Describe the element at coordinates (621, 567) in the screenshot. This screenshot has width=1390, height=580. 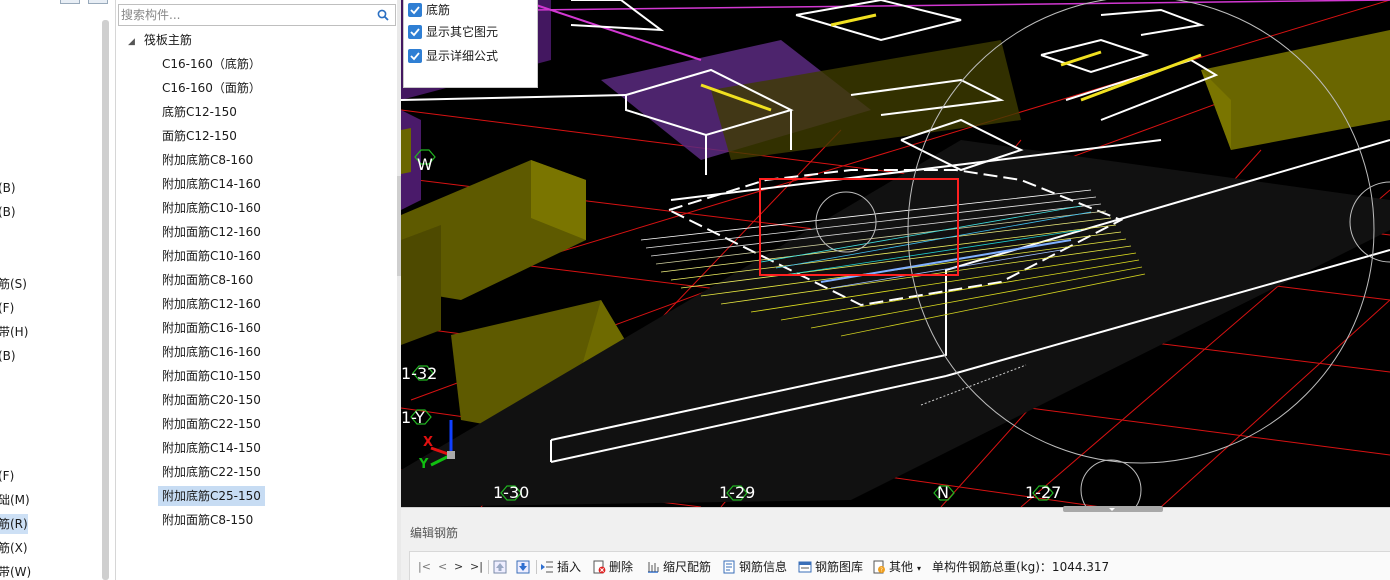
I see `delete-label: 删除` at that location.